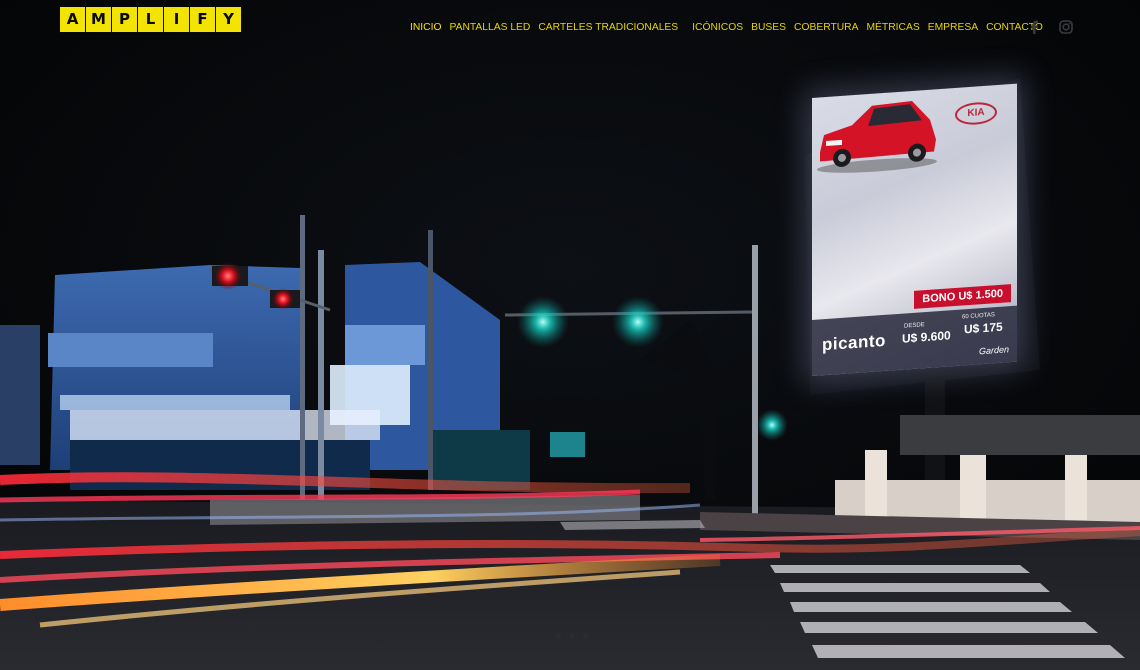  I want to click on logo-letter: A, so click(72, 19).